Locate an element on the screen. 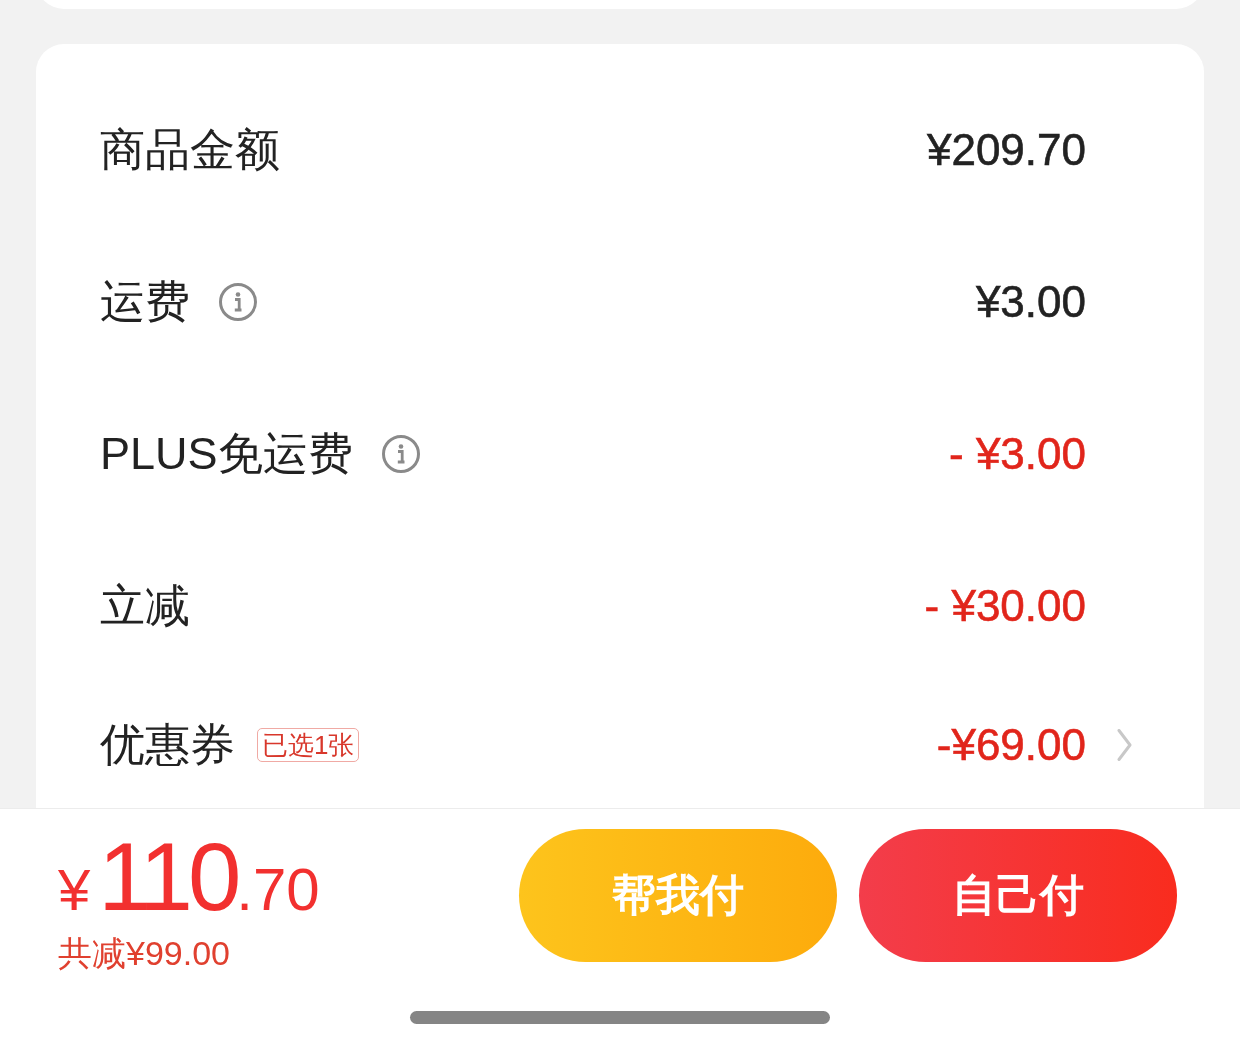  savings-text: 共减¥99.00 is located at coordinates (144, 953).